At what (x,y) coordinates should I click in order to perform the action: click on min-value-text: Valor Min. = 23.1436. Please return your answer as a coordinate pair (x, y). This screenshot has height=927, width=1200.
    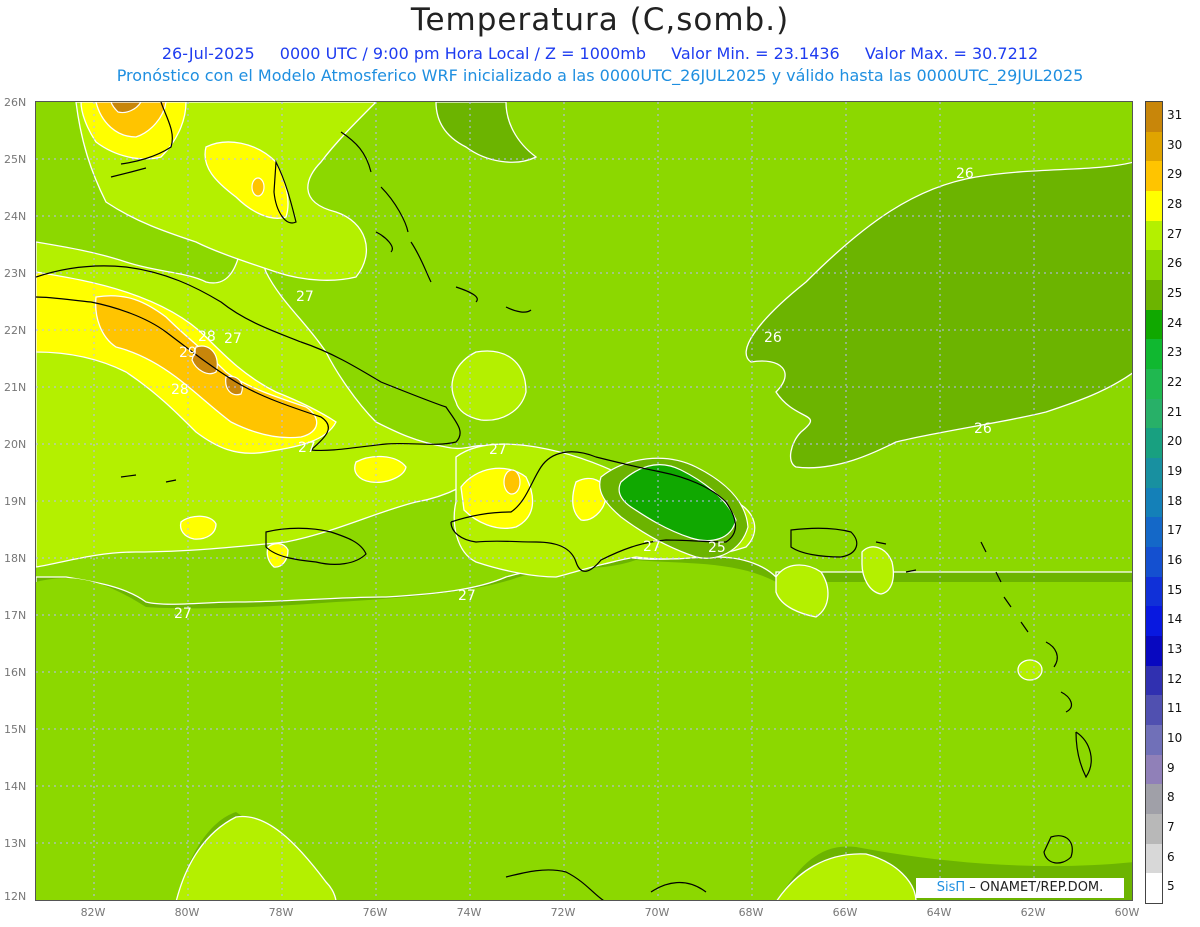
    Looking at the image, I should click on (755, 53).